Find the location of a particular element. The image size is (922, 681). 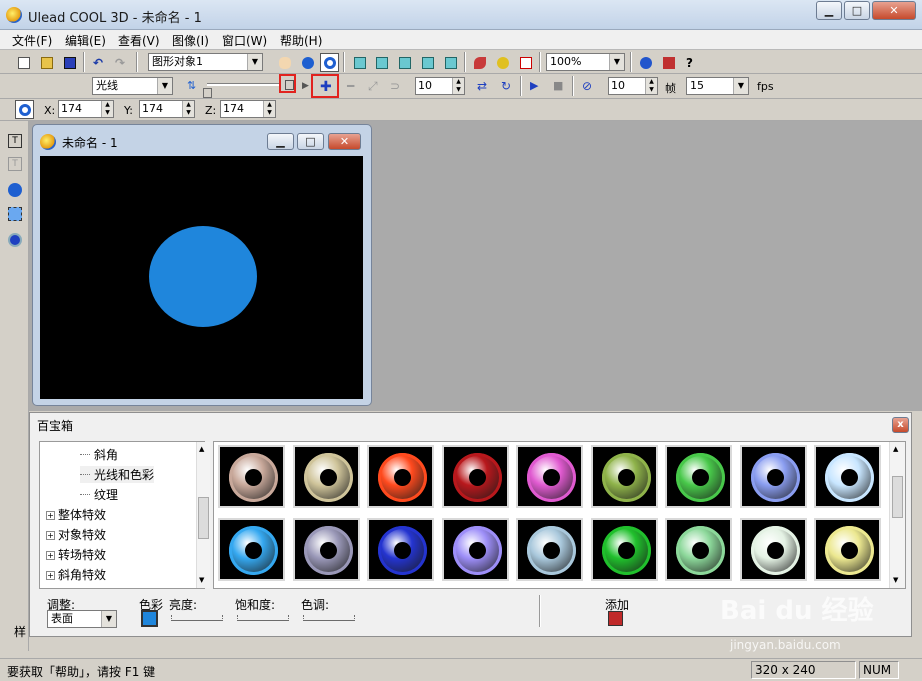

stop-icon: ■ is located at coordinates (558, 85).